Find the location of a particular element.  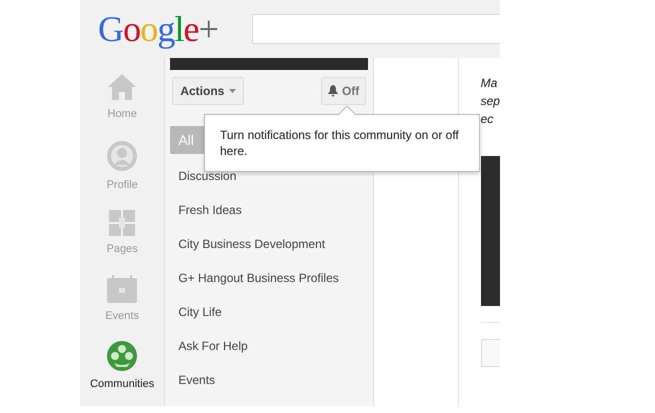

post-text: Ma is located at coordinates (489, 83).